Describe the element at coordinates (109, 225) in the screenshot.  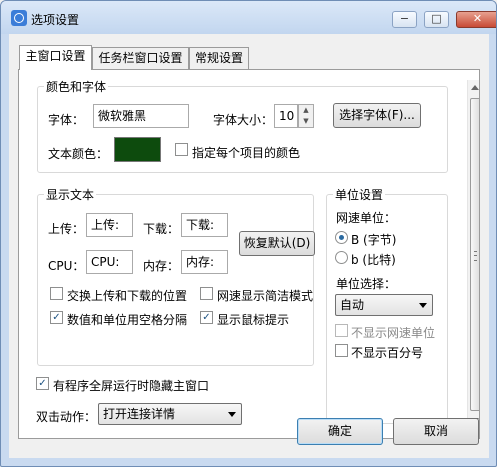
I see `upload-text-field: 上传:` at that location.